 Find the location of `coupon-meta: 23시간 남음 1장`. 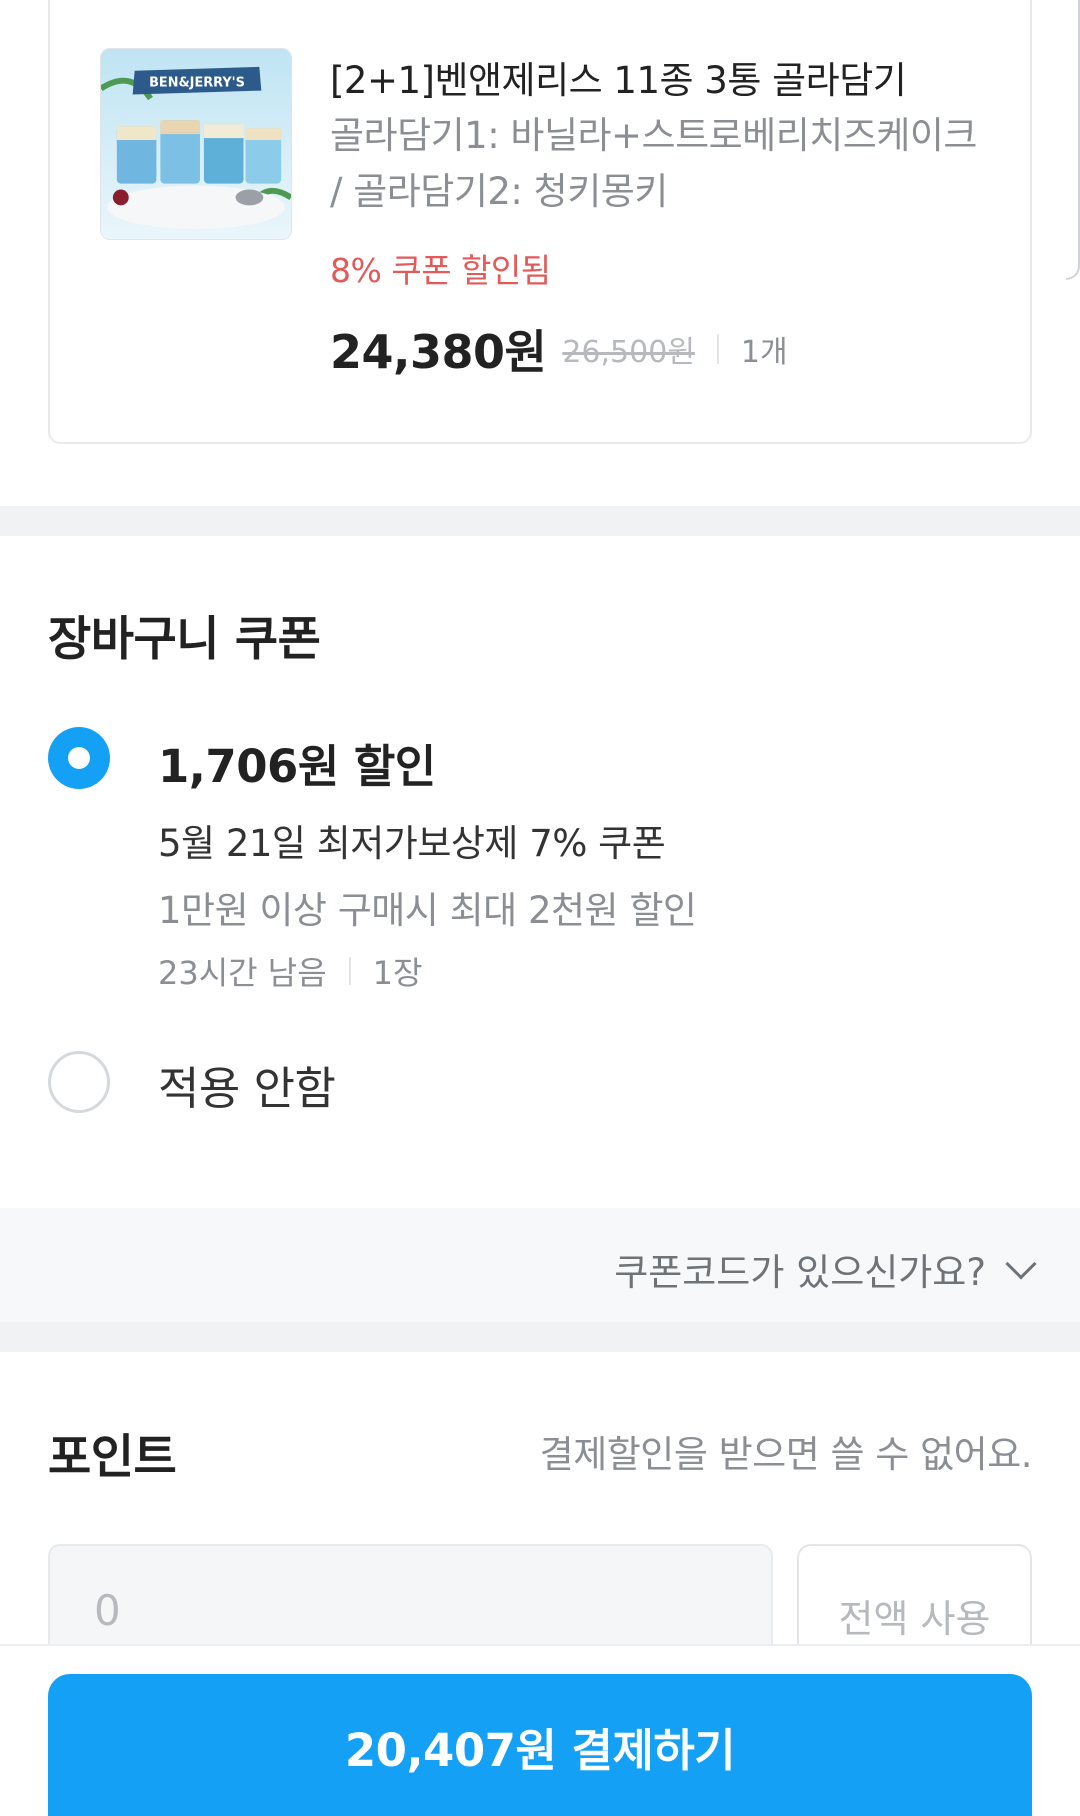

coupon-meta: 23시간 남음 1장 is located at coordinates (290, 971).